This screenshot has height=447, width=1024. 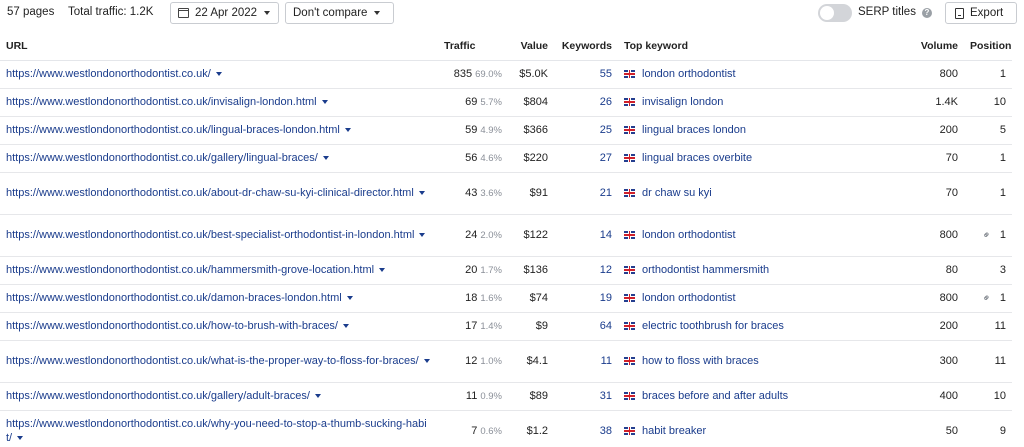 I want to click on traffic-cell: 835 69.0%, so click(x=473, y=74).